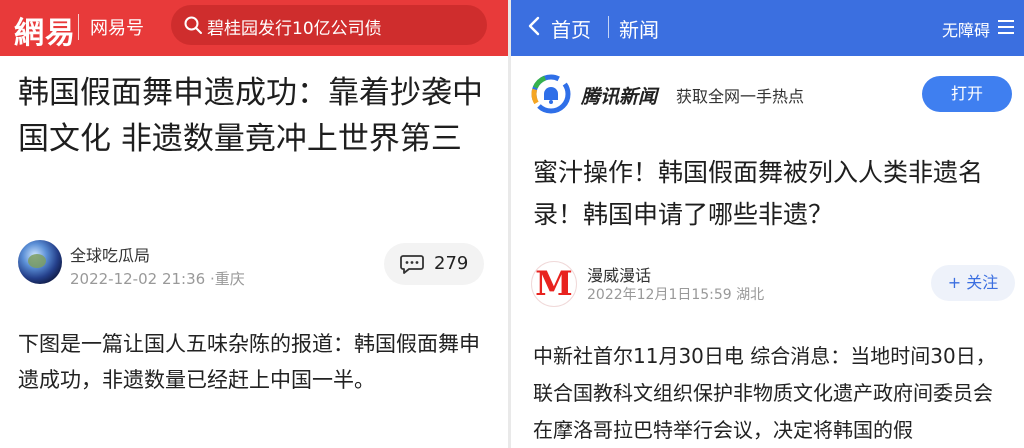  What do you see at coordinates (967, 94) in the screenshot?
I see `open-app-button: 打开` at bounding box center [967, 94].